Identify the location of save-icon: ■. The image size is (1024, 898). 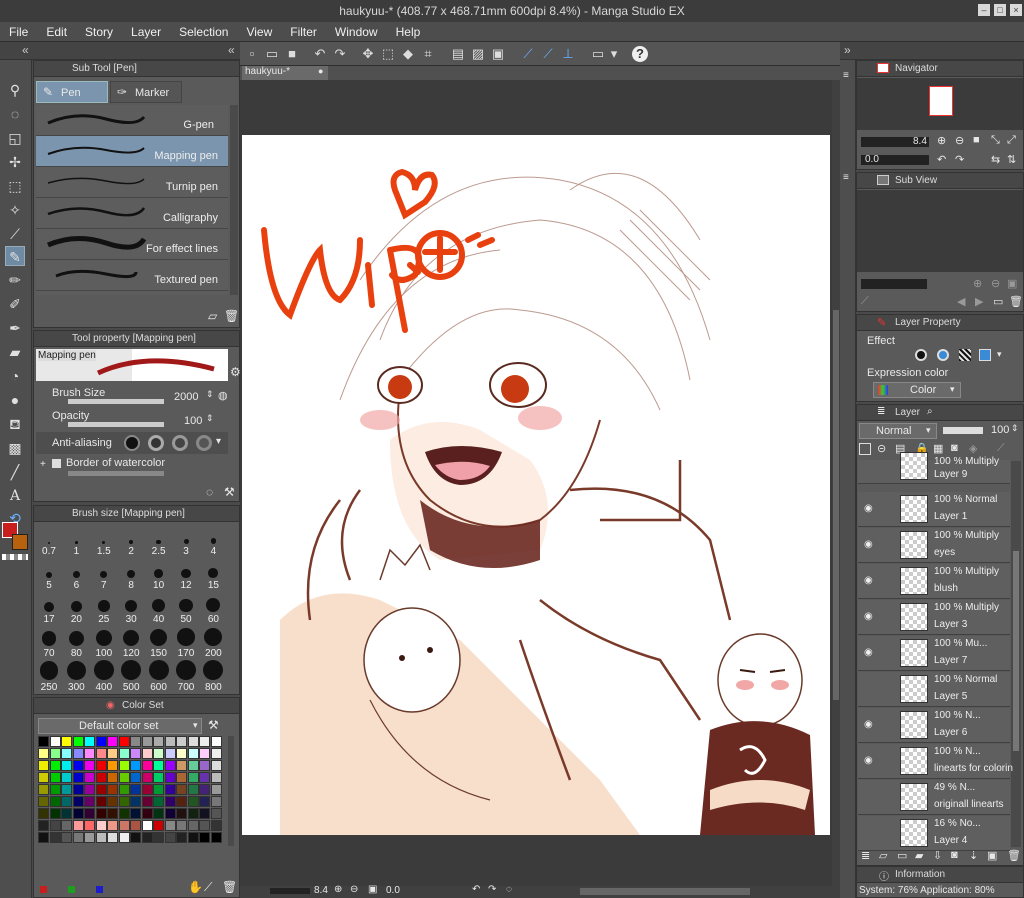
(292, 54).